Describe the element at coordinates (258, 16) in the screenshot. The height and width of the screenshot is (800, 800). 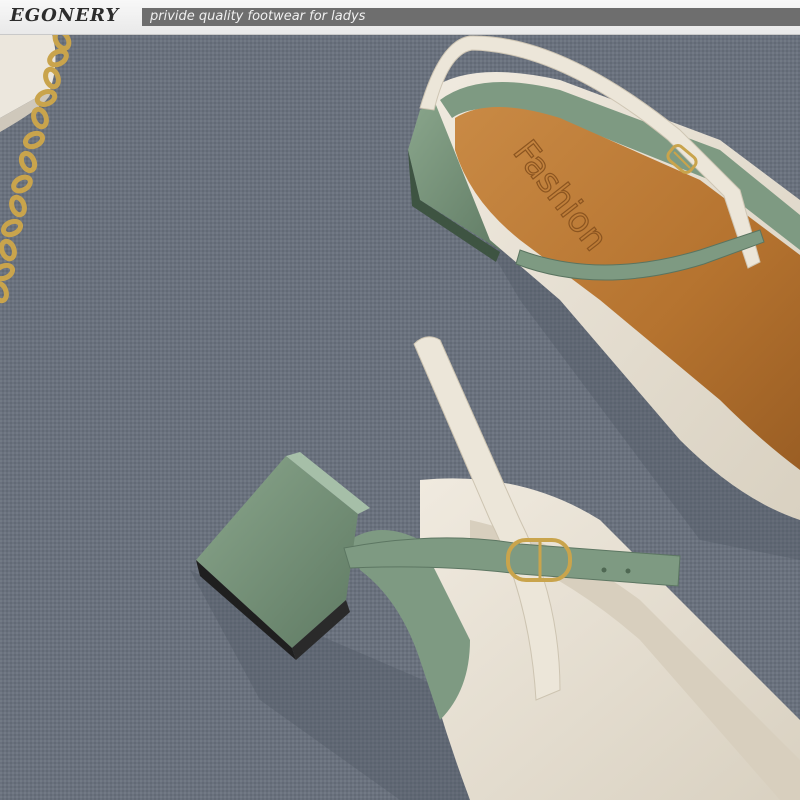
I see `tagline: privide quality footwear for ladys` at that location.